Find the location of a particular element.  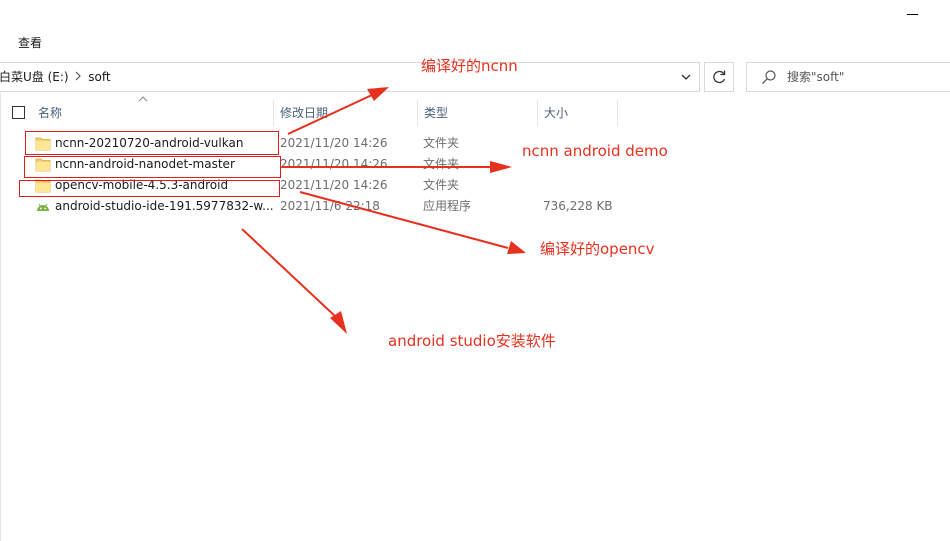

navigation-pane-edge is located at coordinates (0, 317).